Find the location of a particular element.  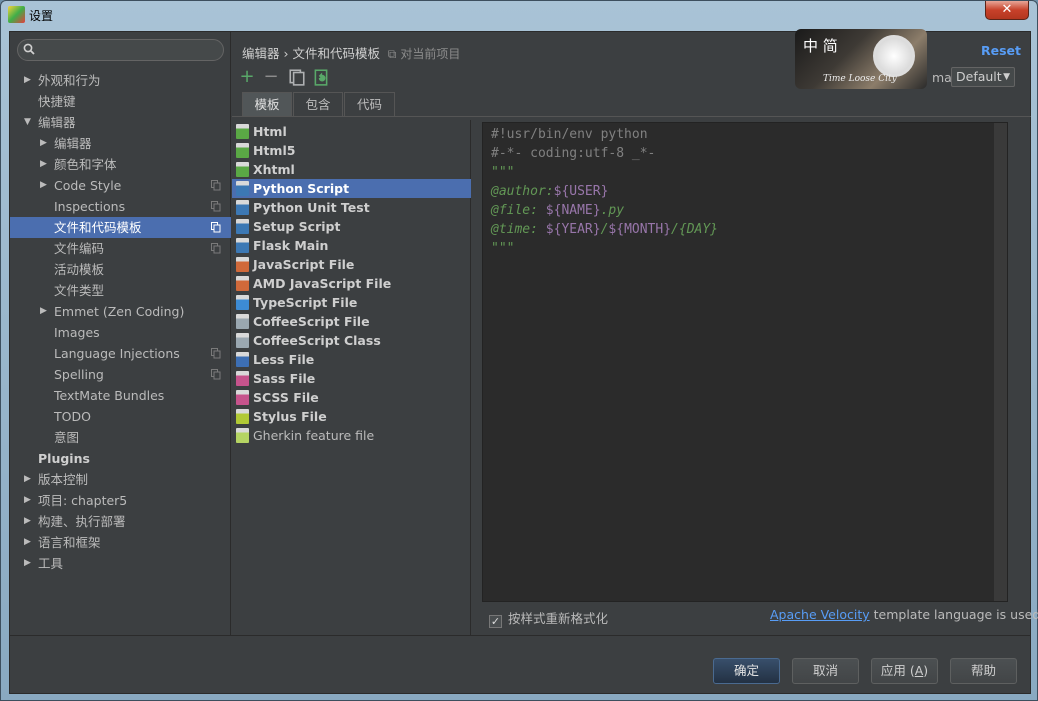

tab-code: 代码 is located at coordinates (369, 104).